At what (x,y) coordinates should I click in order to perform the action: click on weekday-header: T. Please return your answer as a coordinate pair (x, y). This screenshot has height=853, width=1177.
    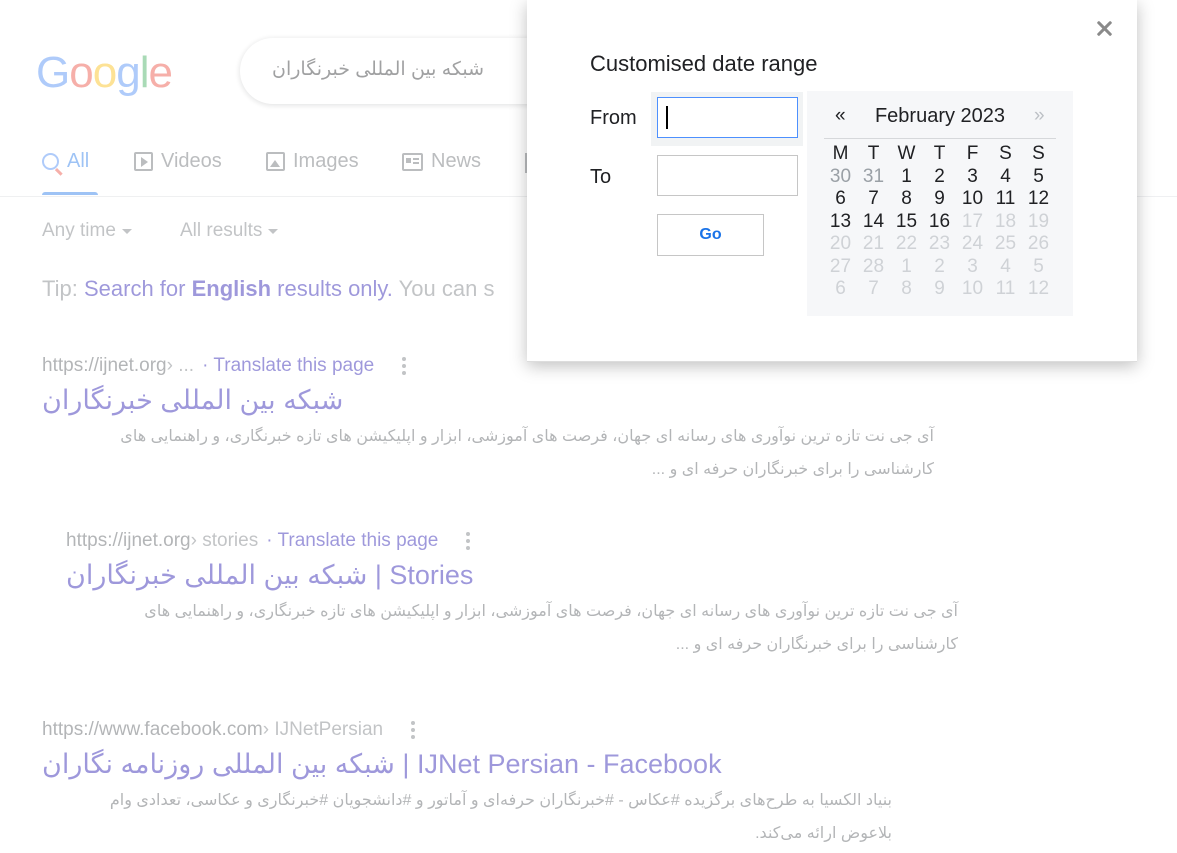
    Looking at the image, I should click on (939, 153).